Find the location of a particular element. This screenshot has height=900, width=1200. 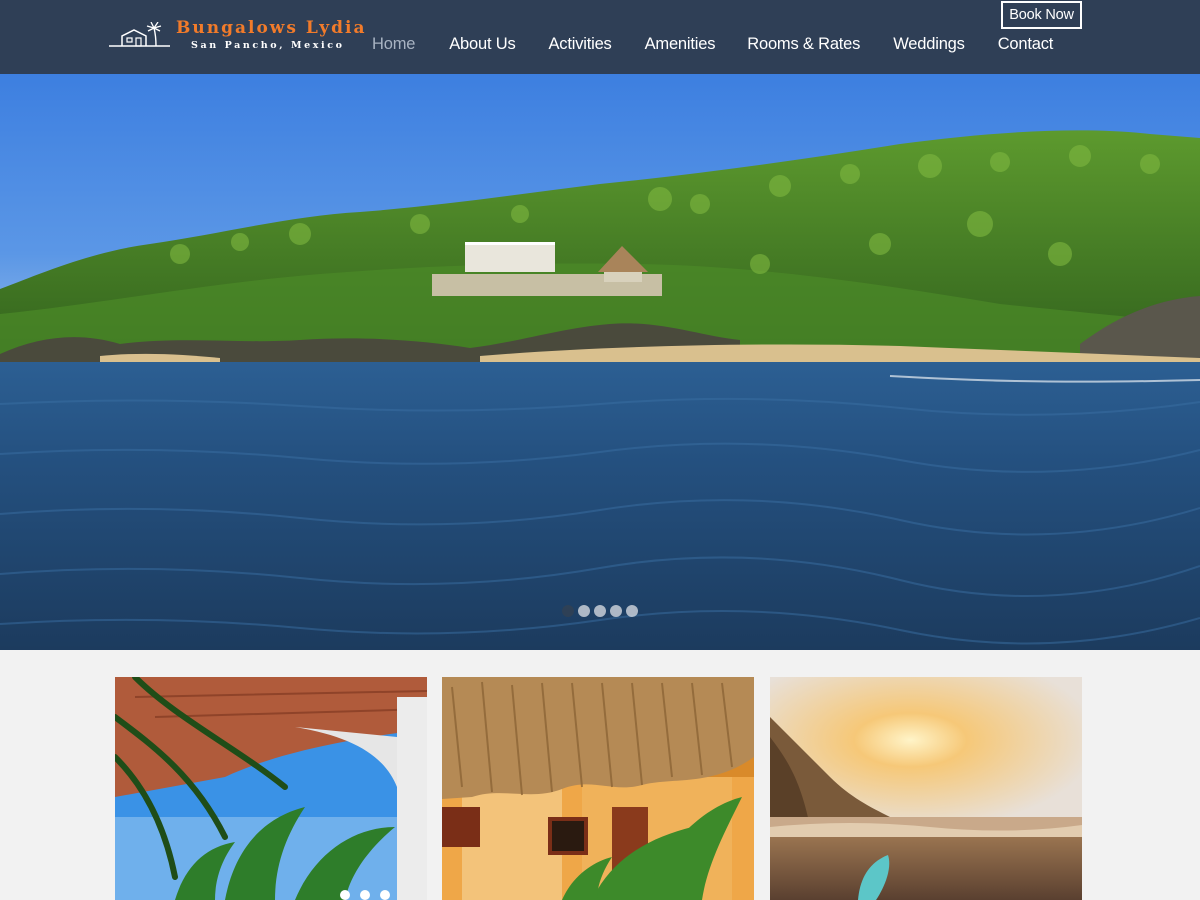

nav-rooms-rates: Rooms & Rates is located at coordinates (803, 44).